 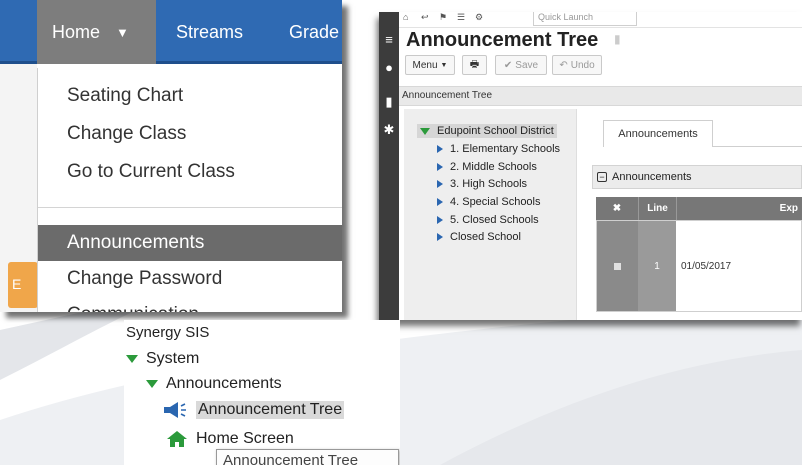 I want to click on quick-launch-input: Quick Launch, so click(x=585, y=19).